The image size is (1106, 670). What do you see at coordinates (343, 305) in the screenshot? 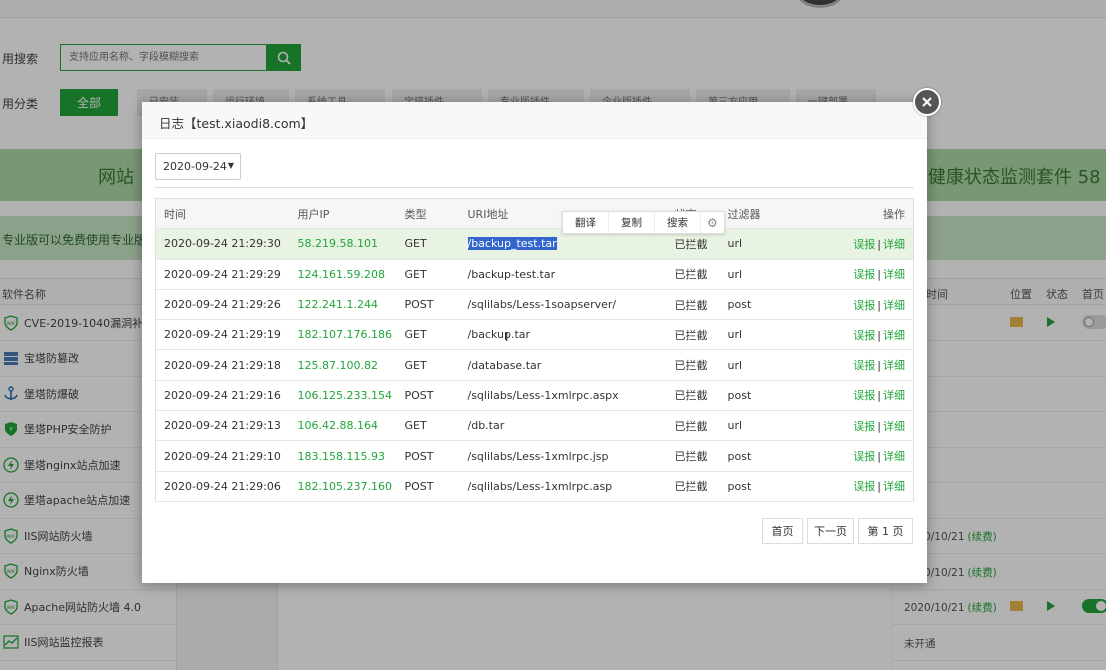
I see `log-ip: 122.241.1.244` at bounding box center [343, 305].